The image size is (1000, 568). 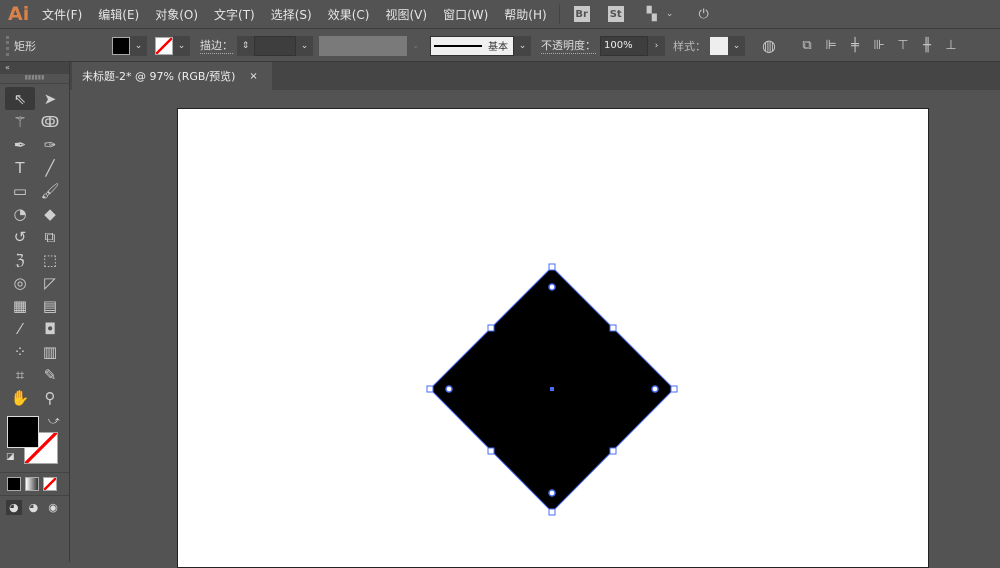 I want to click on none-mode-icon, so click(x=50, y=484).